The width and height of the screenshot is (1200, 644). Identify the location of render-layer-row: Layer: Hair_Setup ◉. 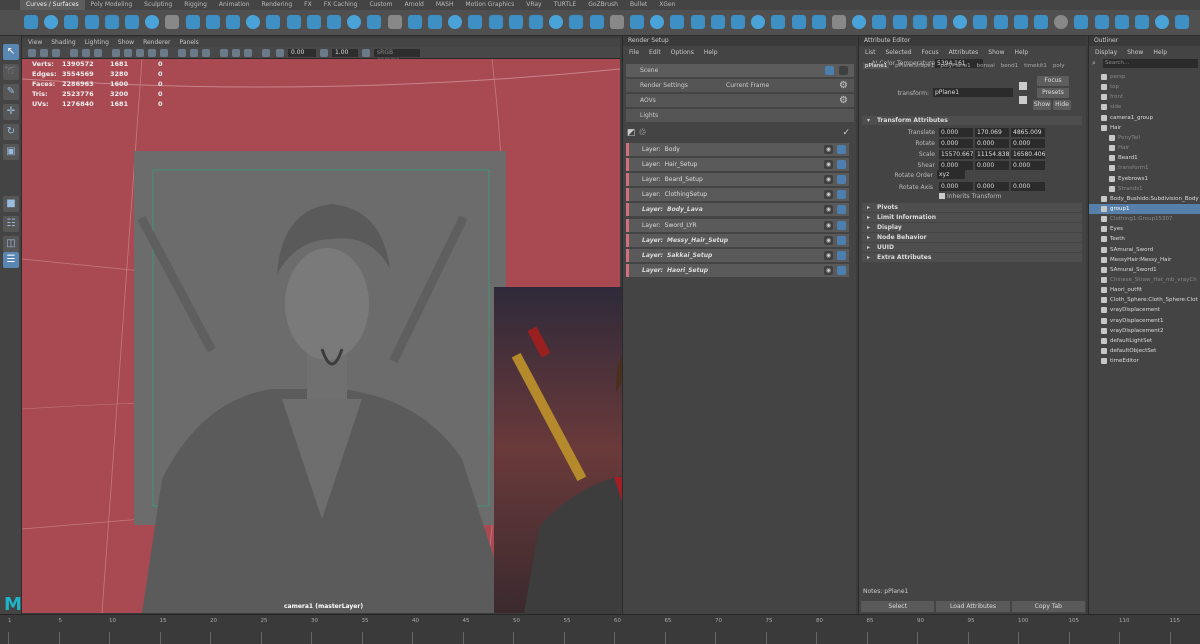
(737, 165).